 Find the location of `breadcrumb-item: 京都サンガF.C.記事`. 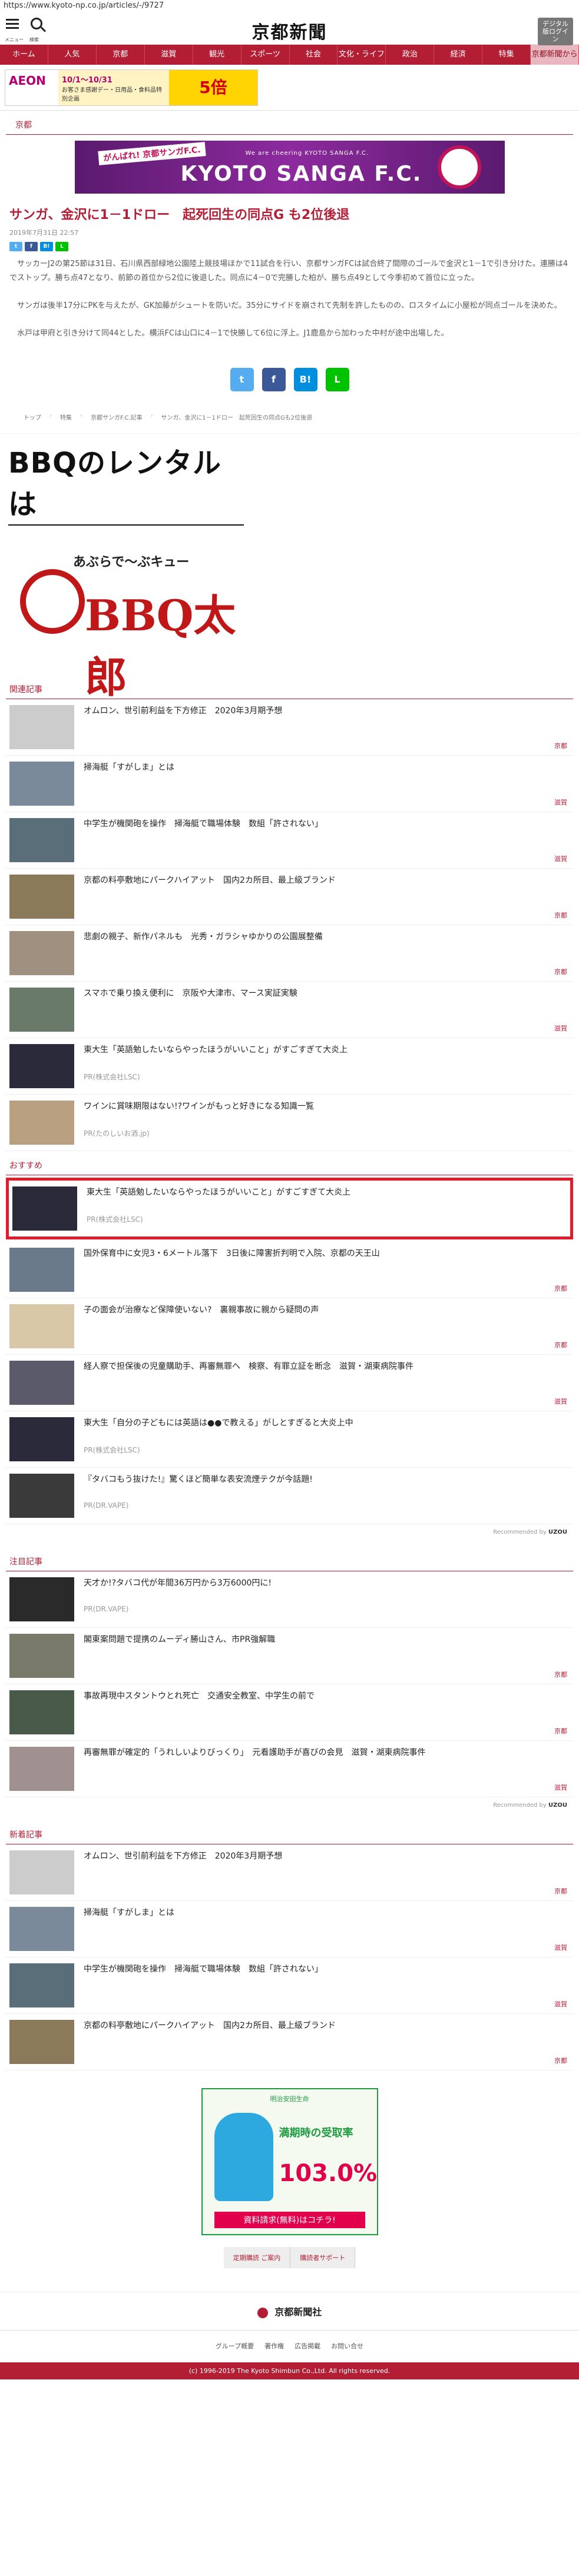

breadcrumb-item: 京都サンガF.C.記事 is located at coordinates (117, 417).